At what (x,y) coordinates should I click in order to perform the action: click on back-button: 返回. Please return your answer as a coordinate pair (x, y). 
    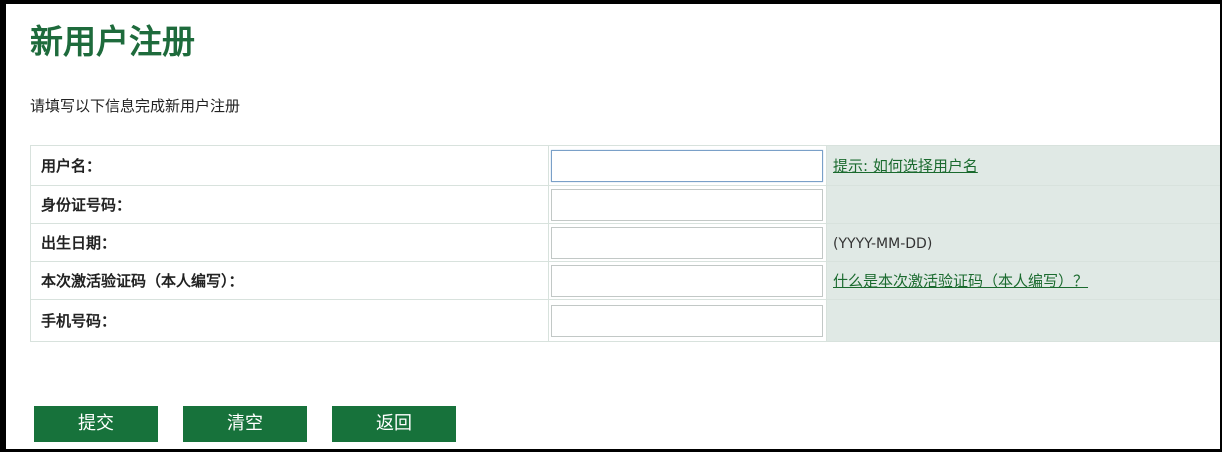
    Looking at the image, I should click on (394, 424).